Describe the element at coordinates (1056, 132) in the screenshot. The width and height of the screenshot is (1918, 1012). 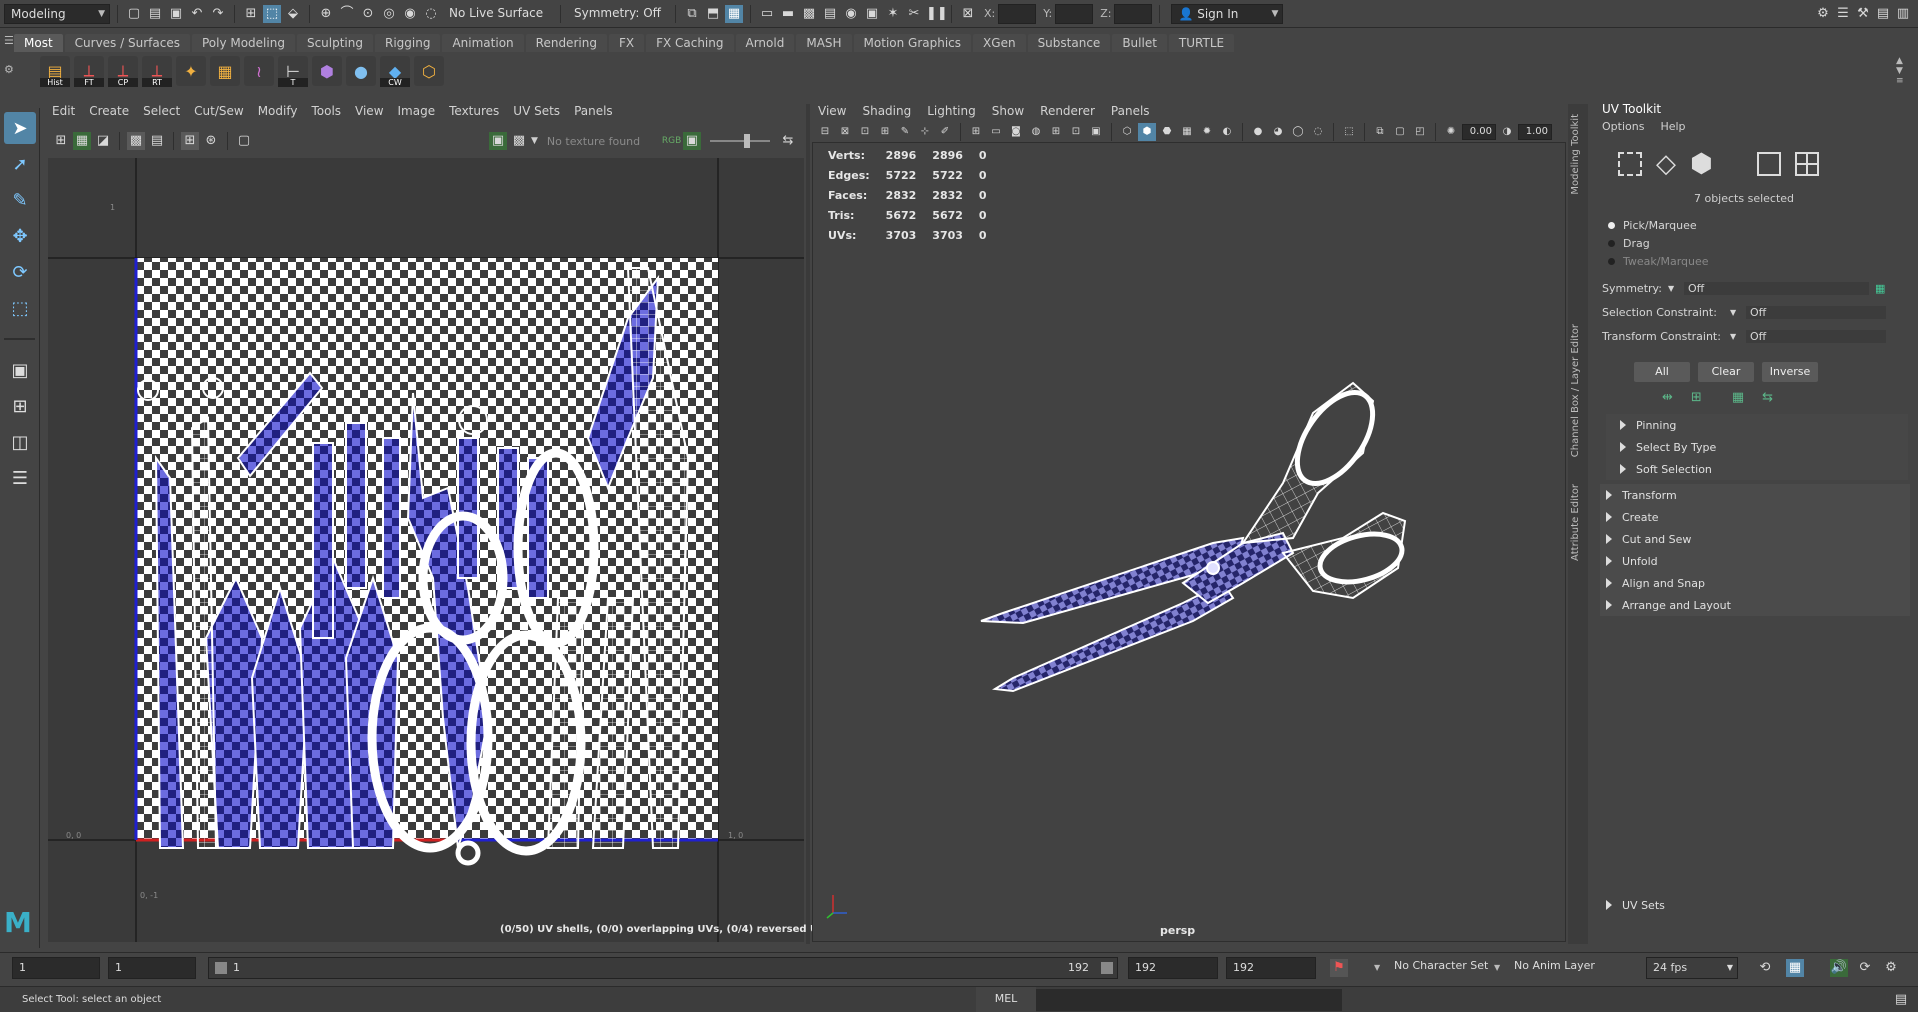
I see `field-chart-icon: ⊞` at that location.